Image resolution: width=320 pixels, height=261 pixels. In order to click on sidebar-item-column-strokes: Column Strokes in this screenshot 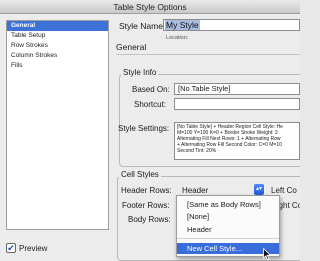, I will do `click(57, 56)`.